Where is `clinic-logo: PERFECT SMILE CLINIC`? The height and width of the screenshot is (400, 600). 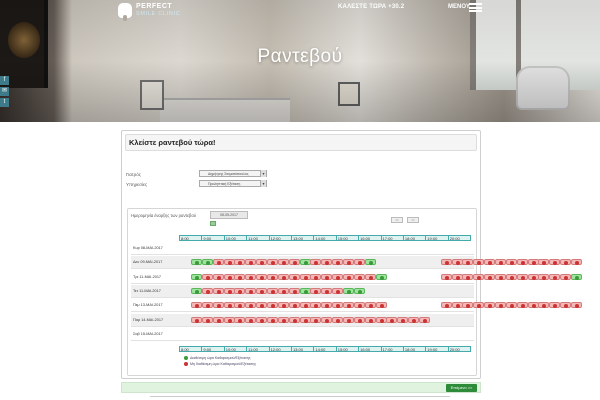 clinic-logo: PERFECT SMILE CLINIC is located at coordinates (149, 12).